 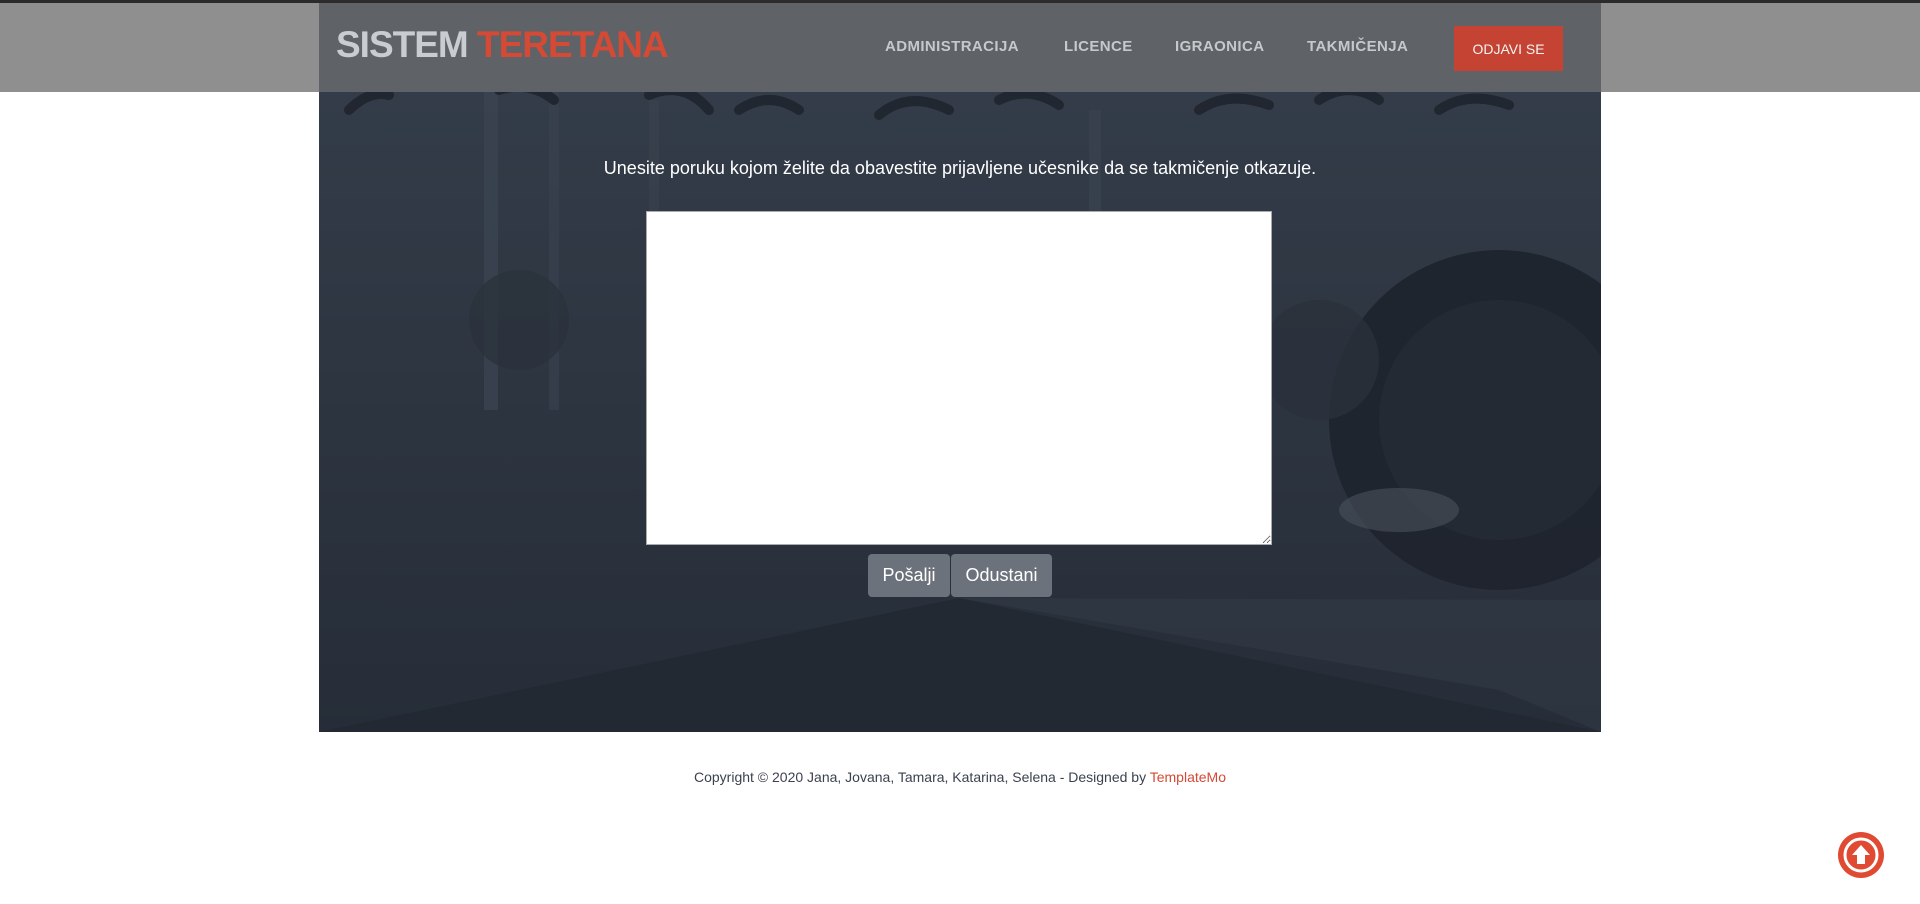 I want to click on cancel-button: Odustani, so click(x=1001, y=575).